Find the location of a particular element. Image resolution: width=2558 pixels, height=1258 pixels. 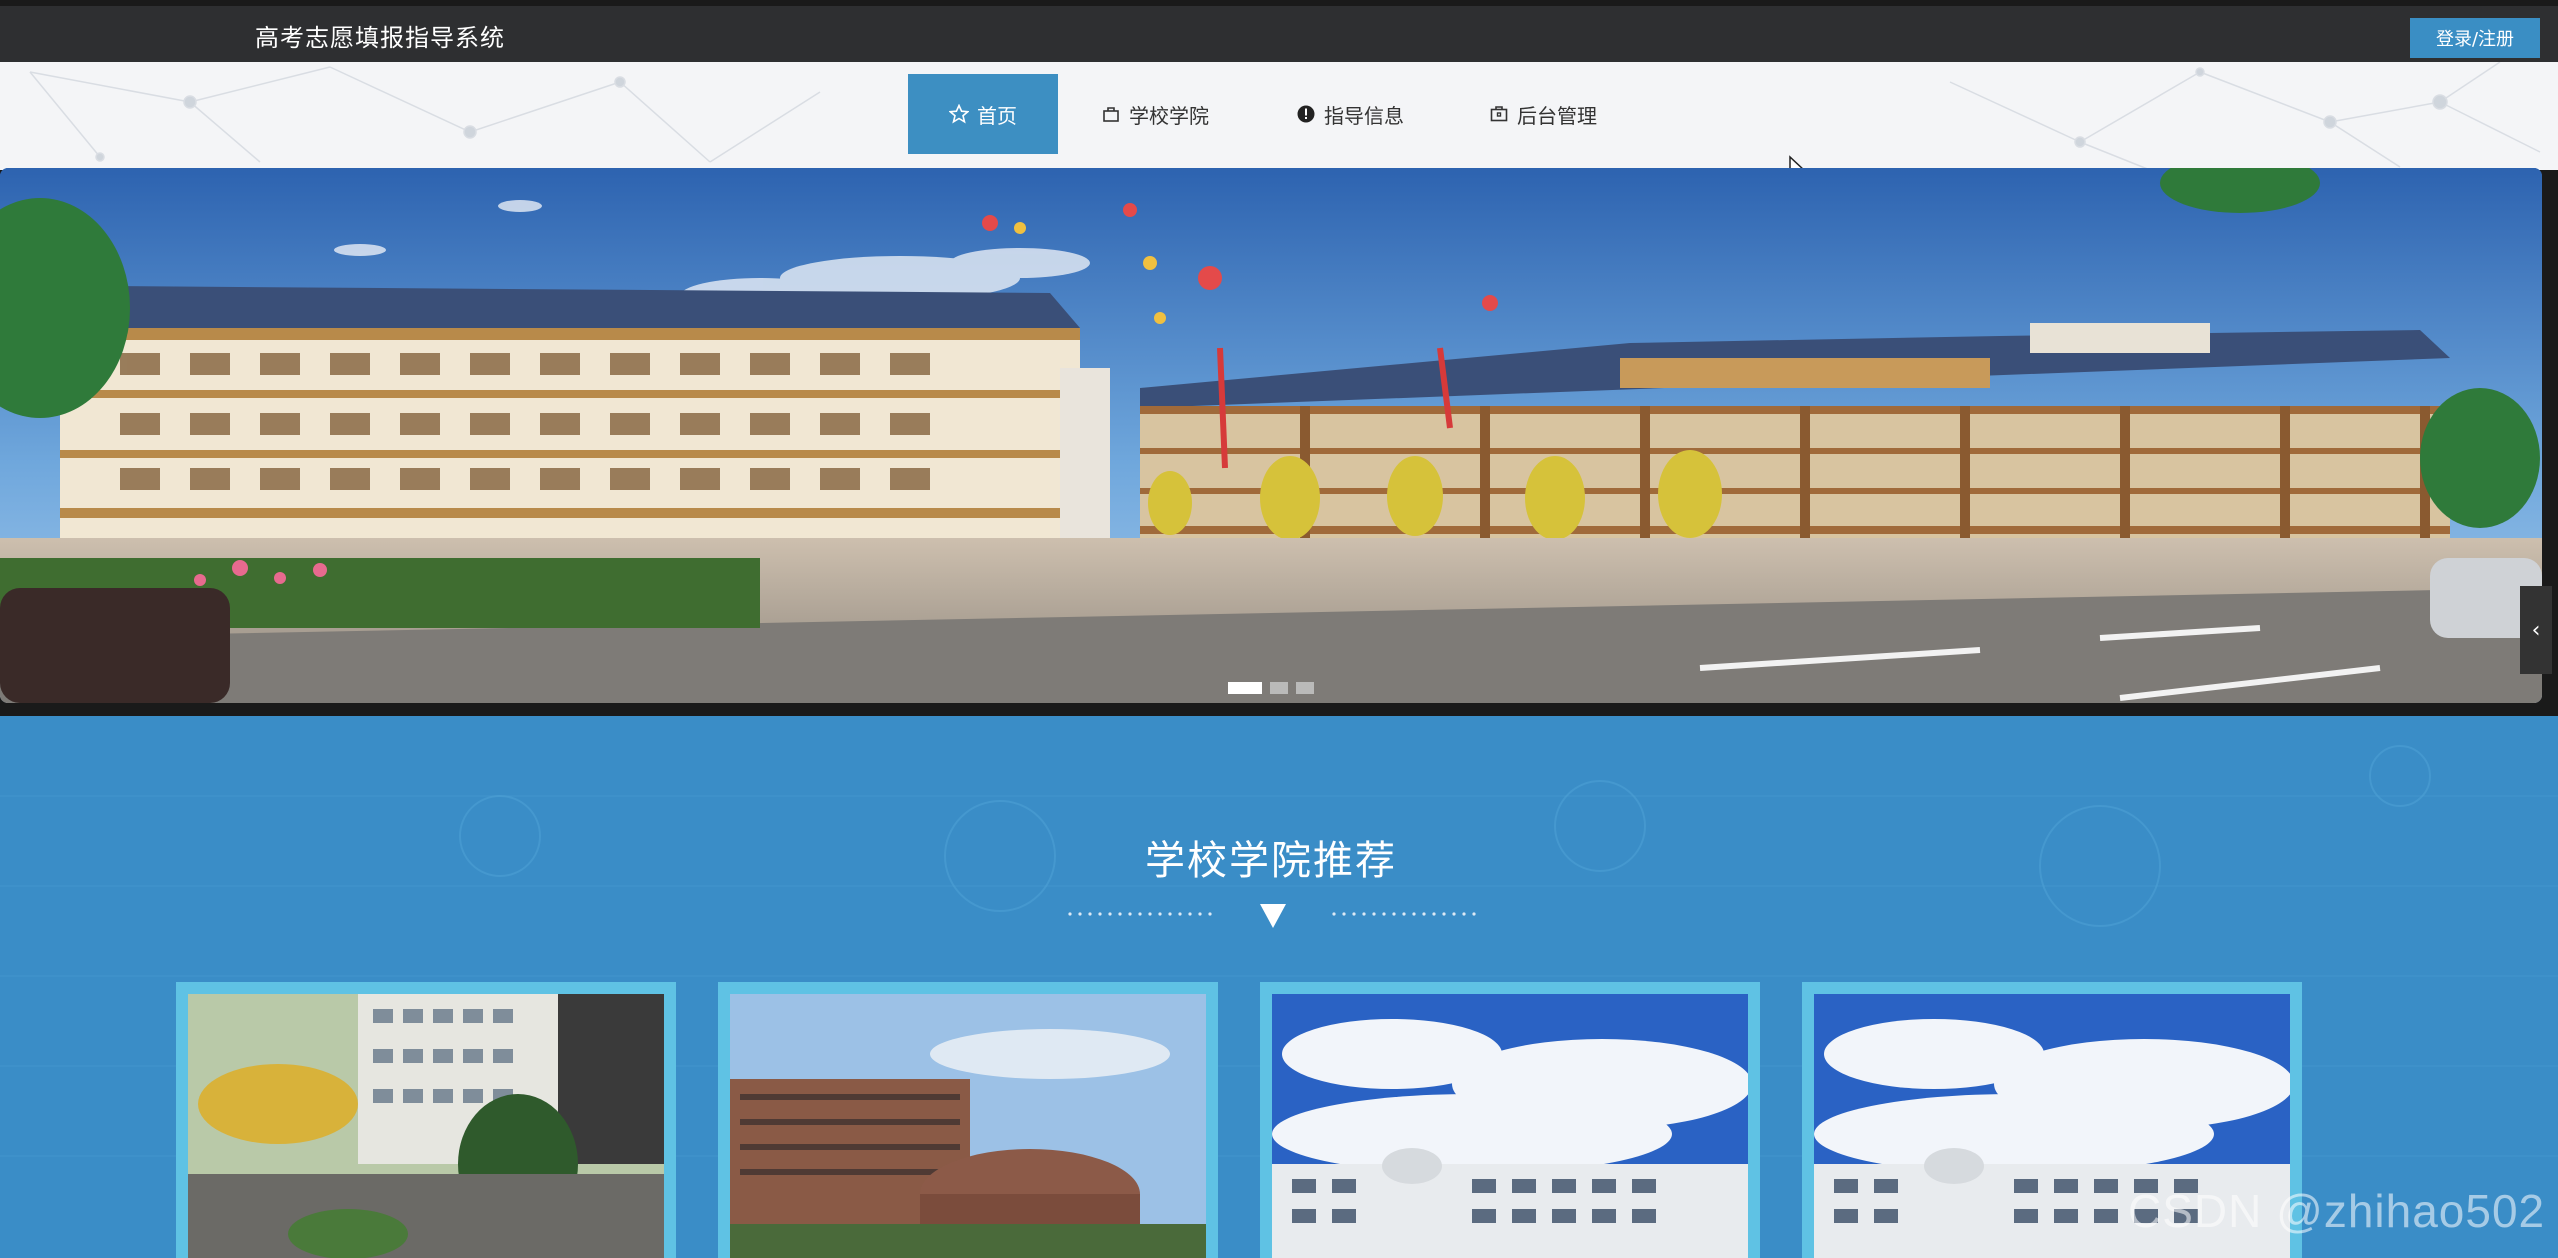

nav-item-label: 后台管理 is located at coordinates (1557, 115).